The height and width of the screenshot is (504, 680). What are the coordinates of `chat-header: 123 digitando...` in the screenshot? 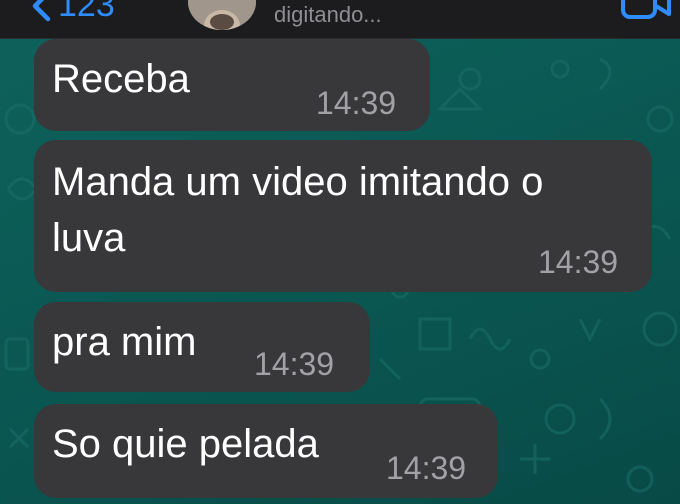 It's located at (340, 19).